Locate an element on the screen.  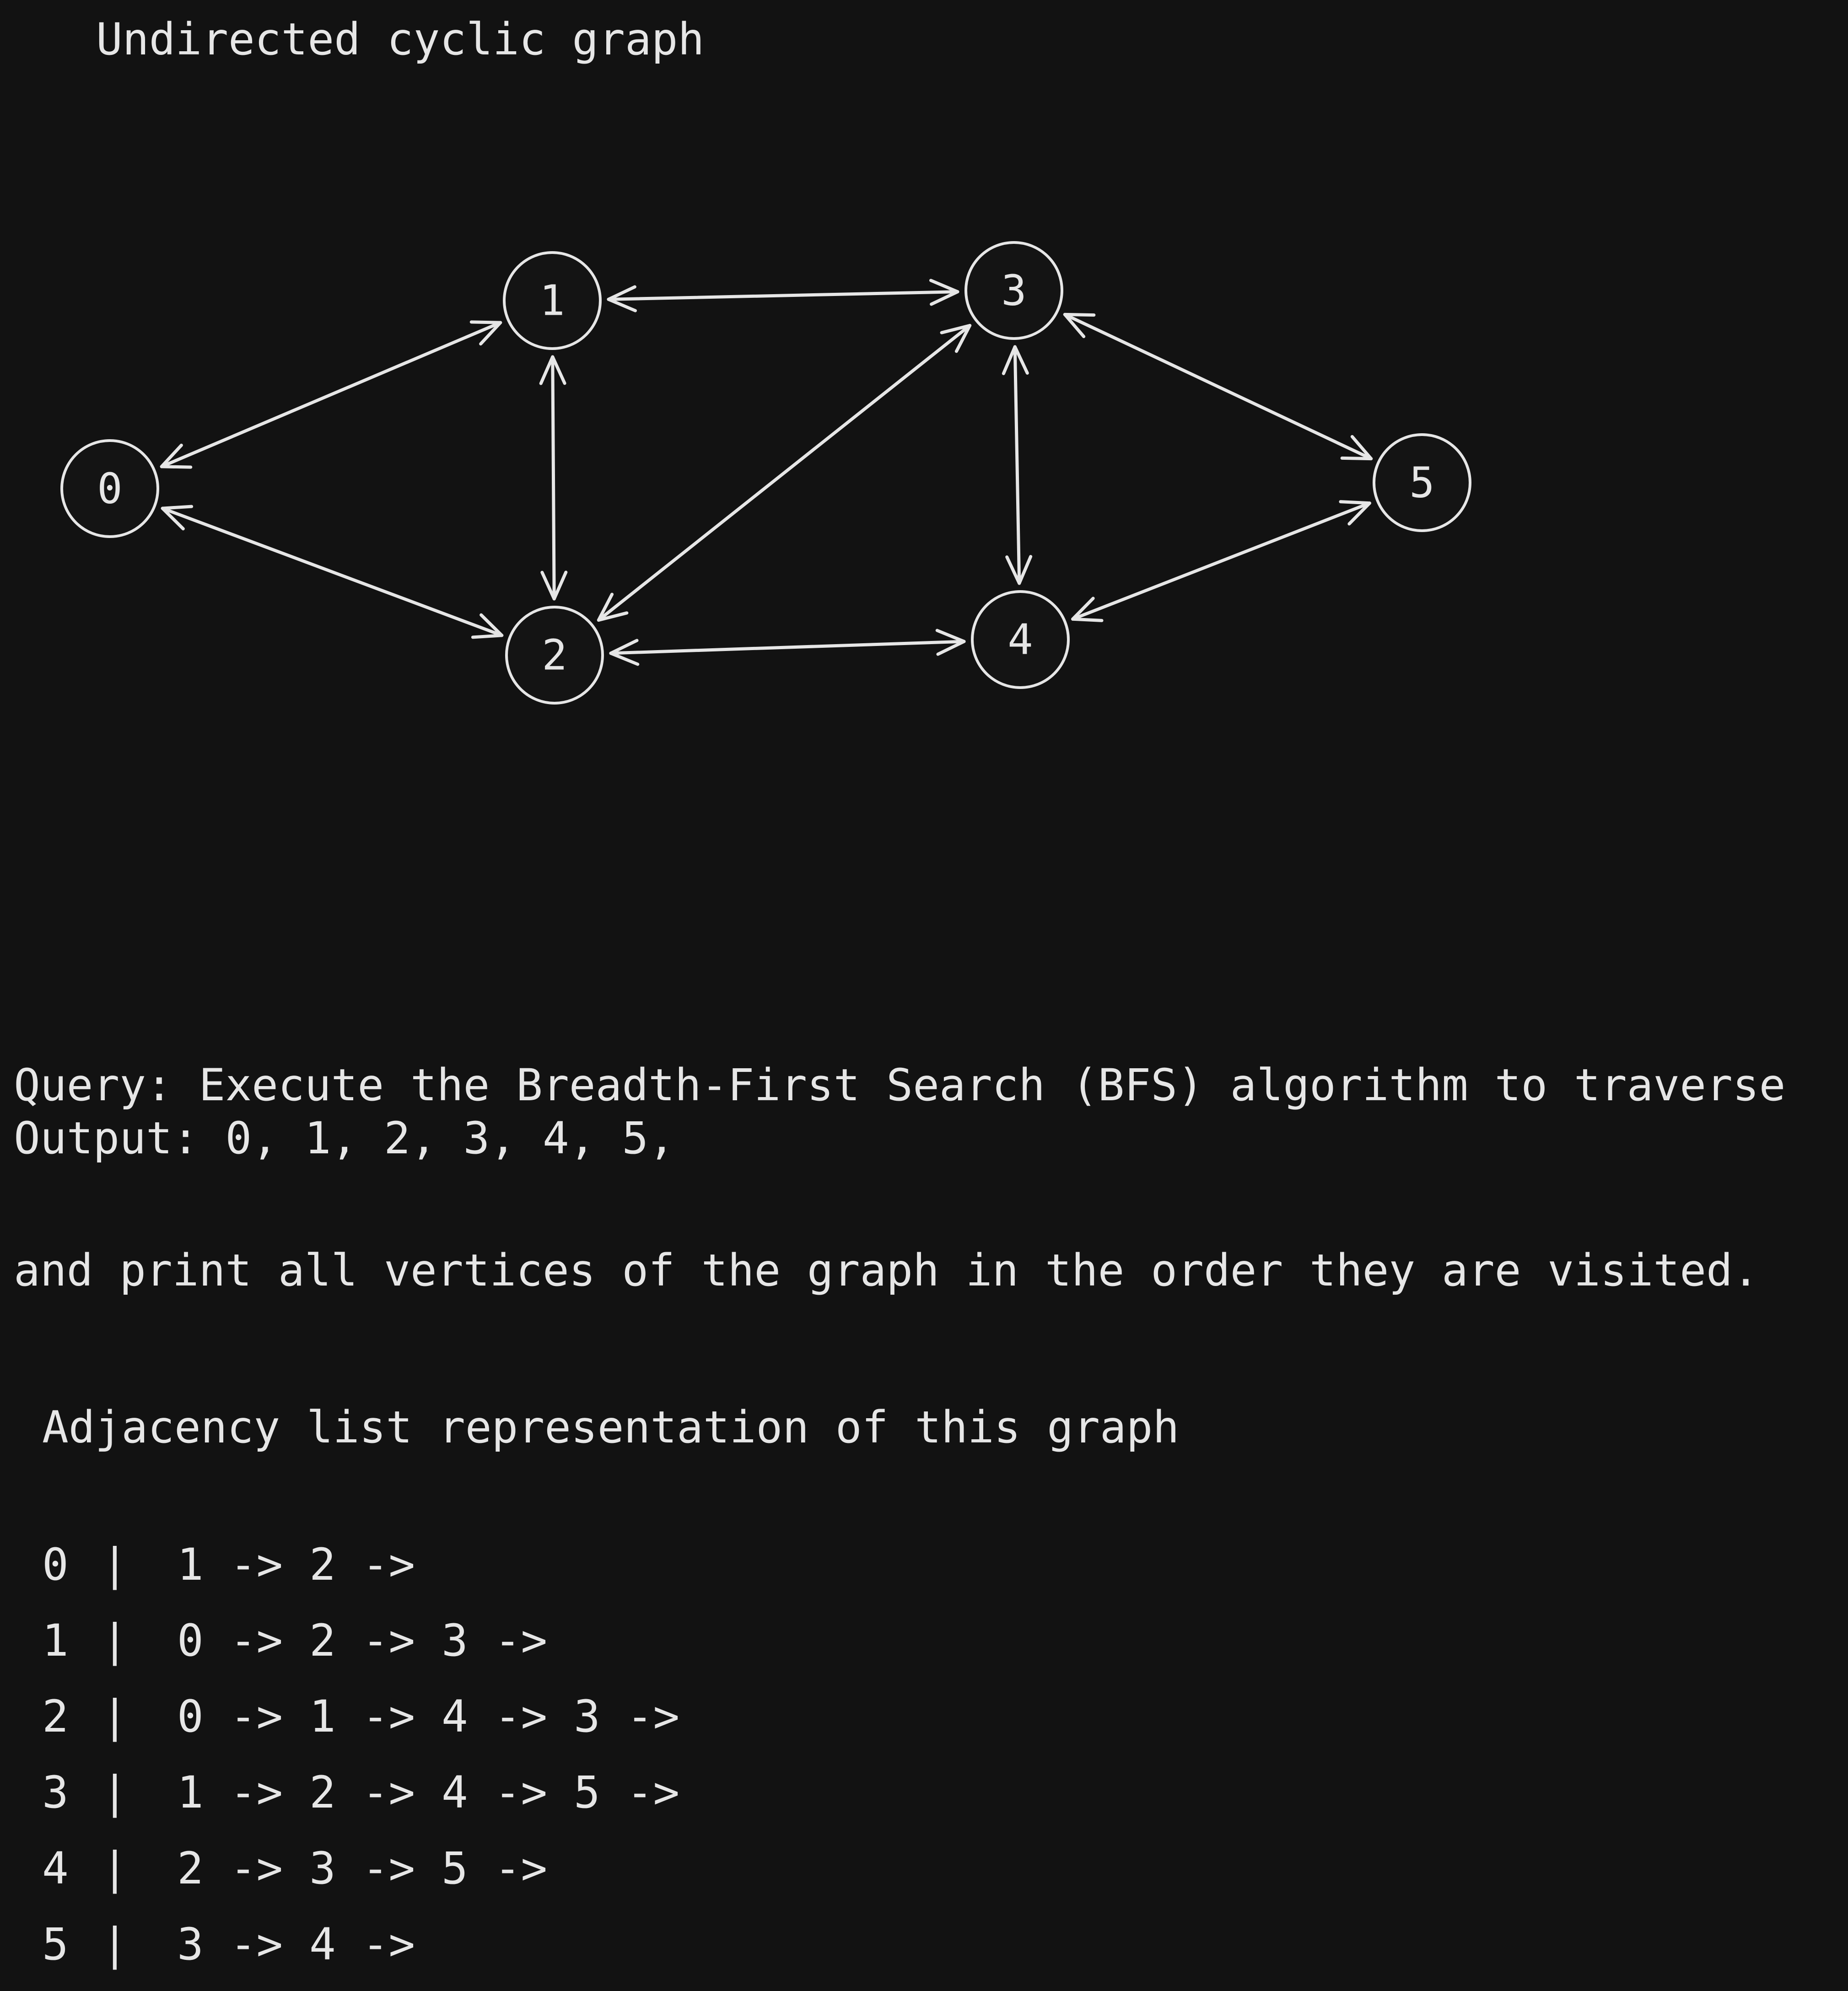
adjacency-vertex: 2 is located at coordinates (55, 1717).